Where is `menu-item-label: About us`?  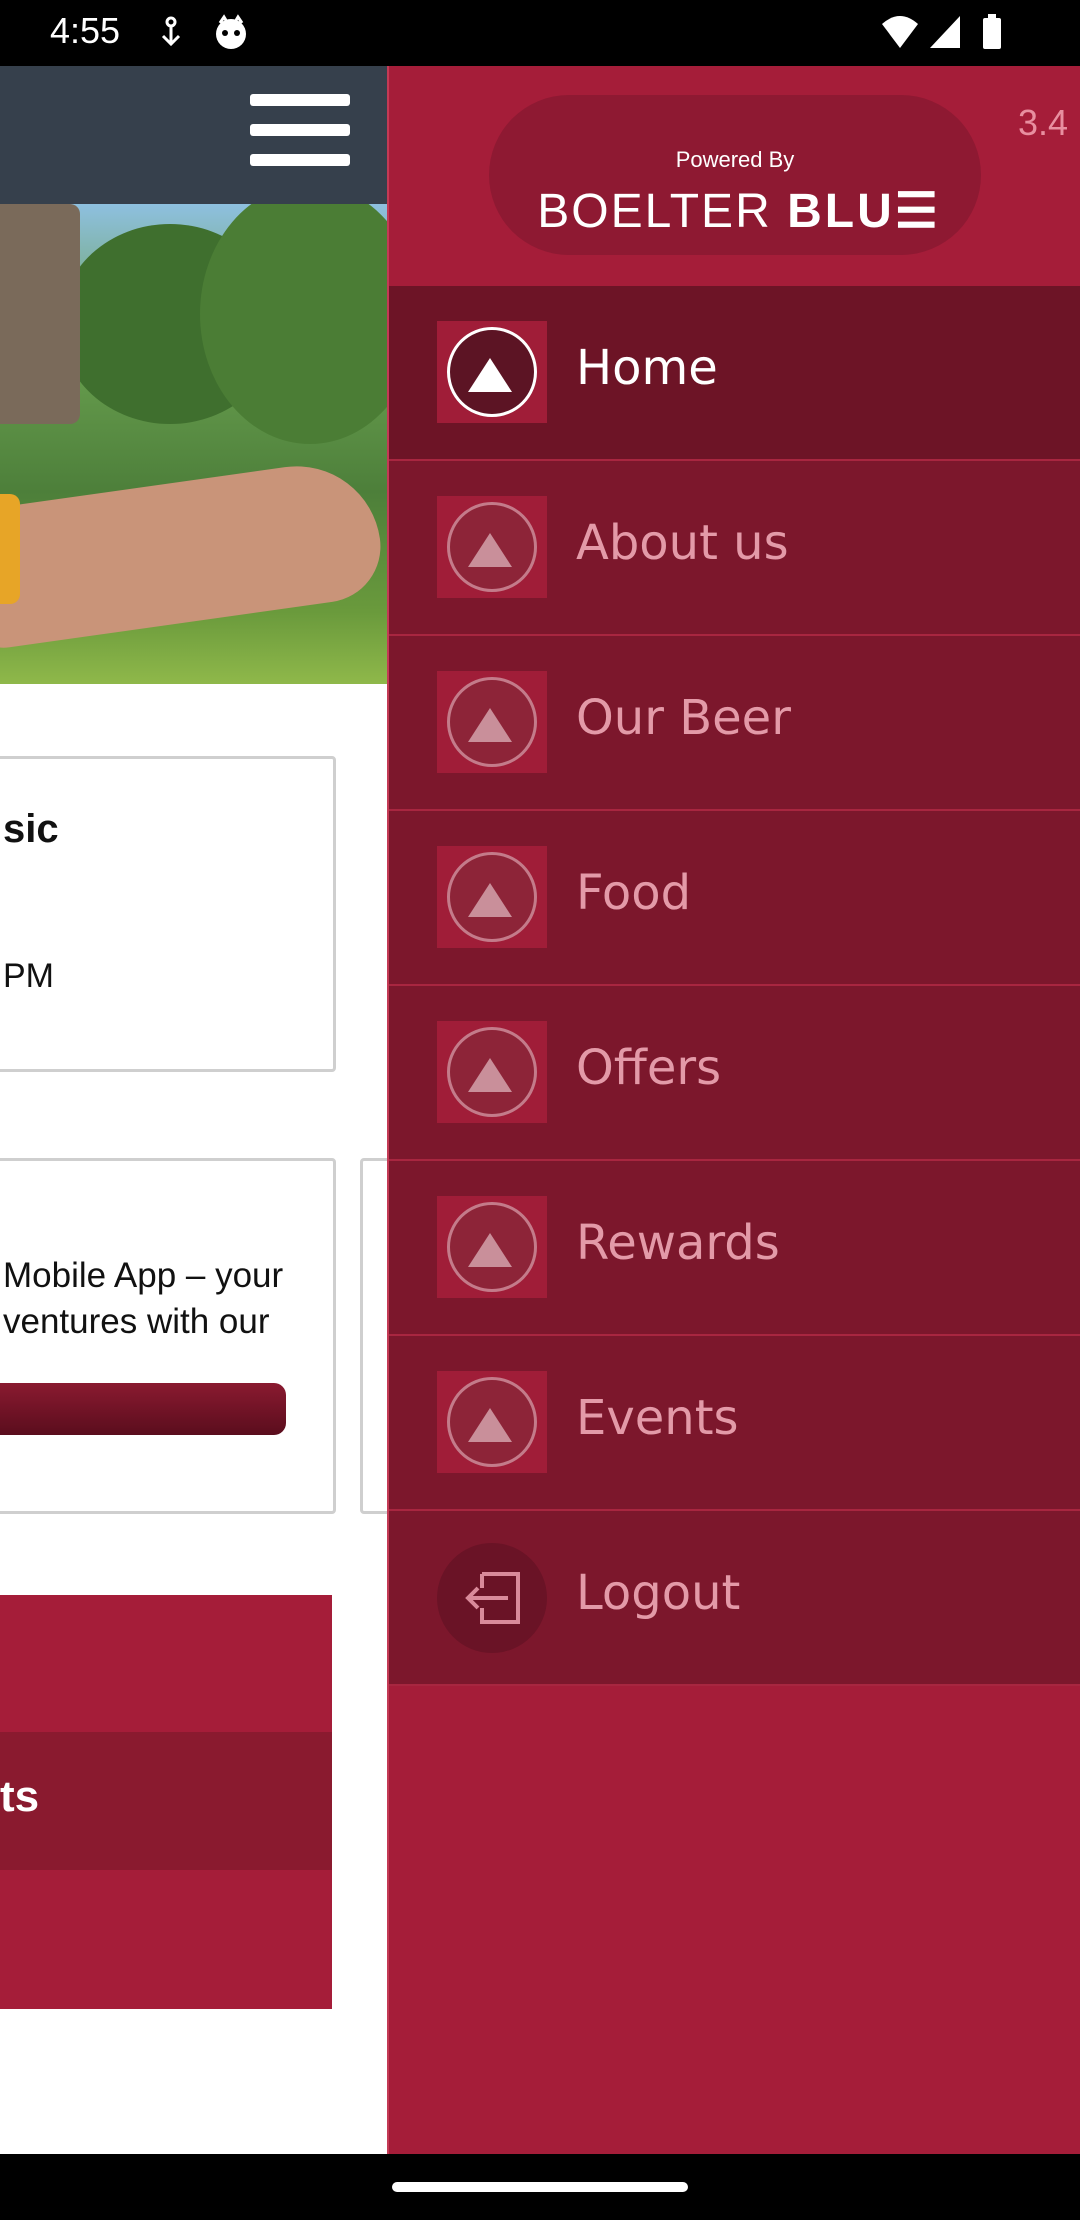 menu-item-label: About us is located at coordinates (682, 543).